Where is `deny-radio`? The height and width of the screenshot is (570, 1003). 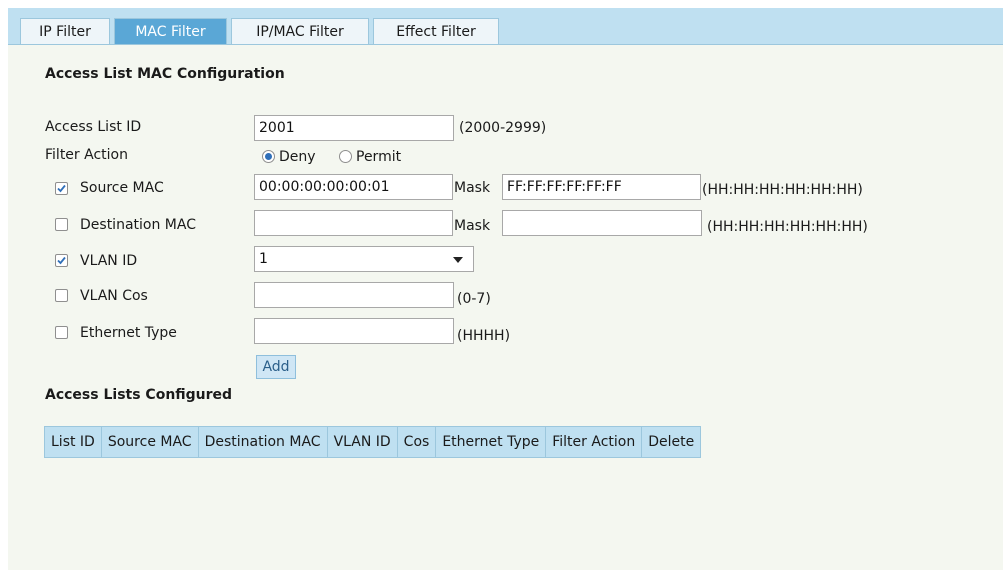
deny-radio is located at coordinates (268, 156).